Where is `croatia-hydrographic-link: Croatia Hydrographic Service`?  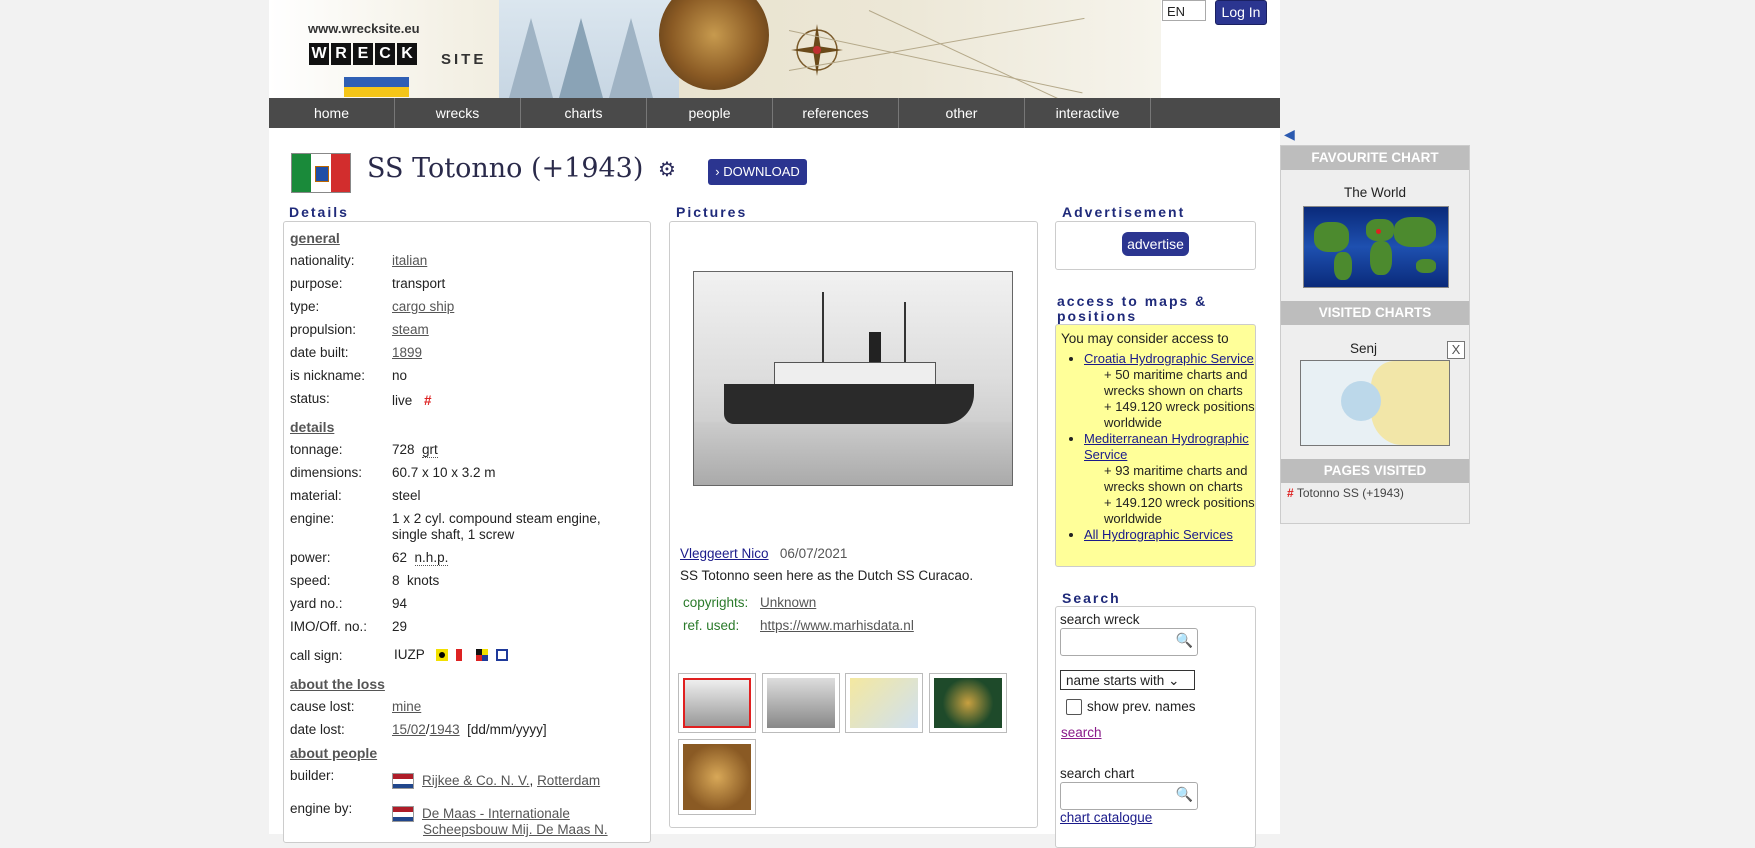 croatia-hydrographic-link: Croatia Hydrographic Service is located at coordinates (1169, 358).